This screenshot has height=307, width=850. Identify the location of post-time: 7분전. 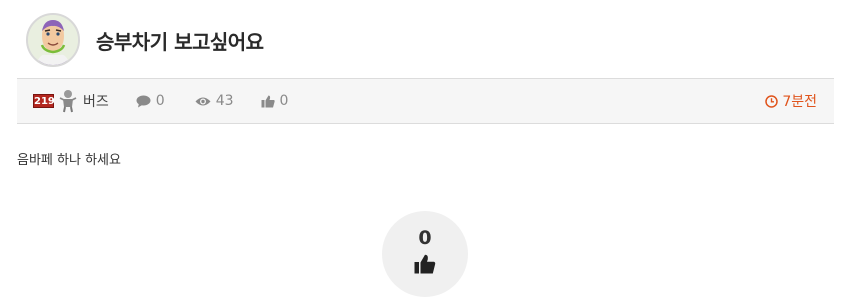
(791, 101).